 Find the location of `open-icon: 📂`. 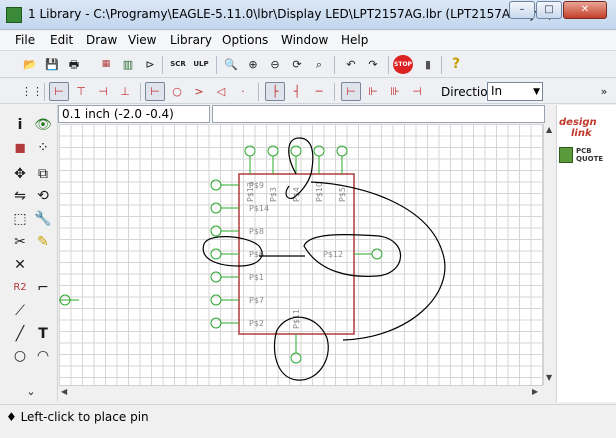

open-icon: 📂 is located at coordinates (30, 64).